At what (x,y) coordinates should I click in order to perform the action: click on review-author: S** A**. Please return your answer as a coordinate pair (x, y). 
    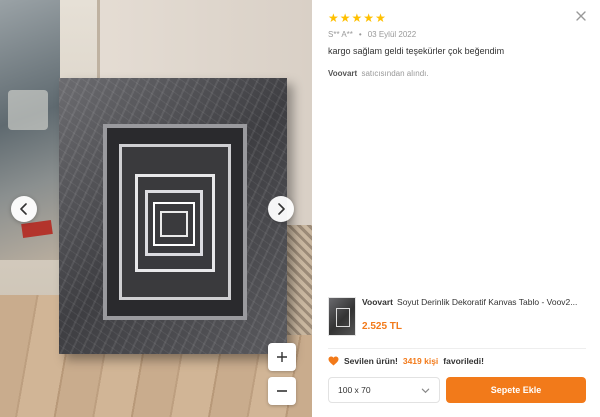
    Looking at the image, I should click on (340, 34).